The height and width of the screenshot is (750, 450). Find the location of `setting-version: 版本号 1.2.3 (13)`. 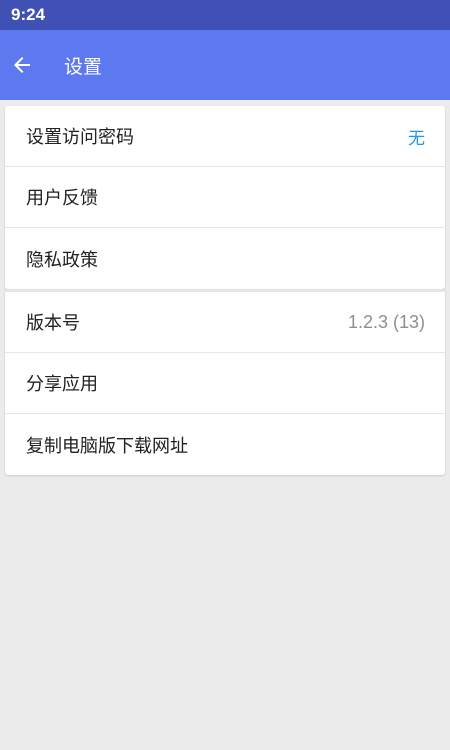

setting-version: 版本号 1.2.3 (13) is located at coordinates (225, 322).